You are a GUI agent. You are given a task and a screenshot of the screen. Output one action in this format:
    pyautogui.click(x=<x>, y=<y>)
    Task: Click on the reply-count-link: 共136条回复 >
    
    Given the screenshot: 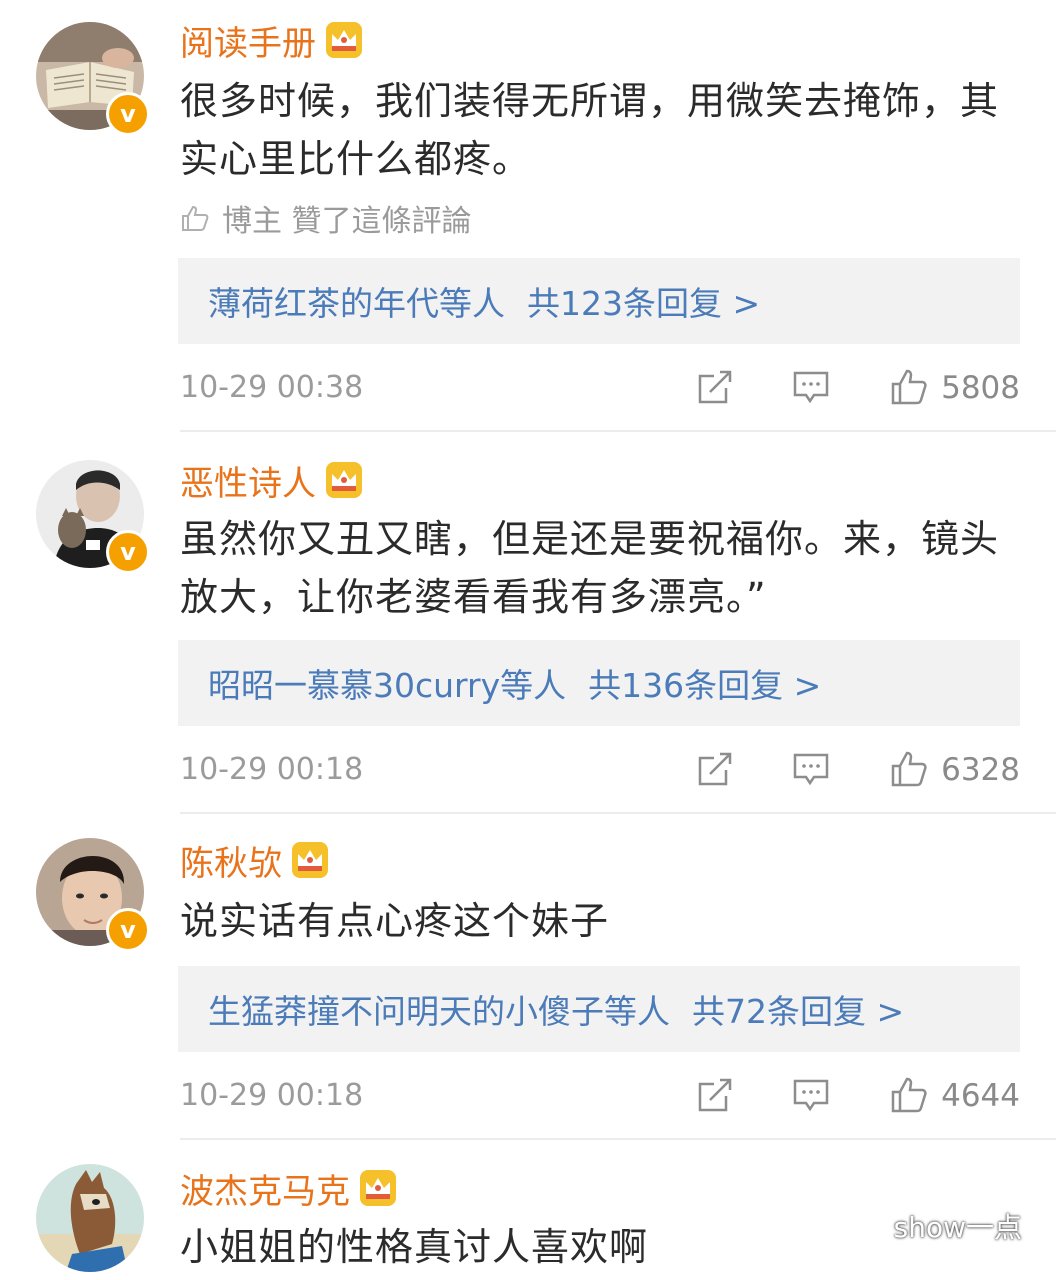 What is the action you would take?
    pyautogui.click(x=704, y=683)
    